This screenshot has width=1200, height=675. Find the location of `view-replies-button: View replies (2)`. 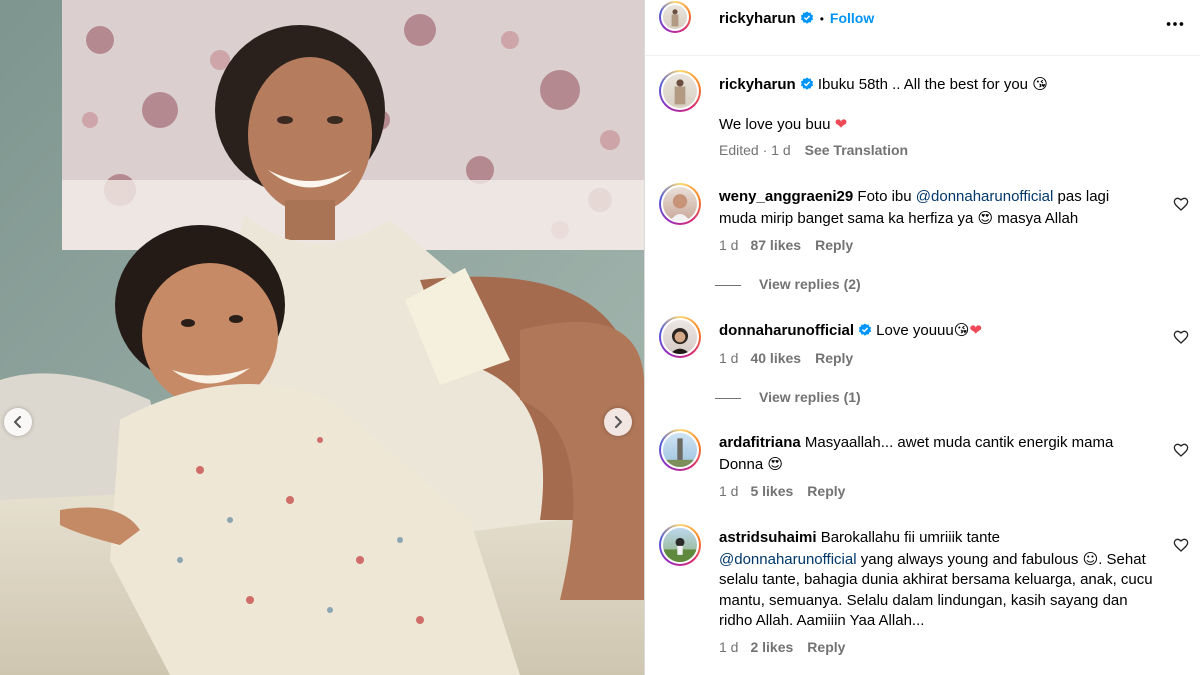

view-replies-button: View replies (2) is located at coordinates (788, 284).